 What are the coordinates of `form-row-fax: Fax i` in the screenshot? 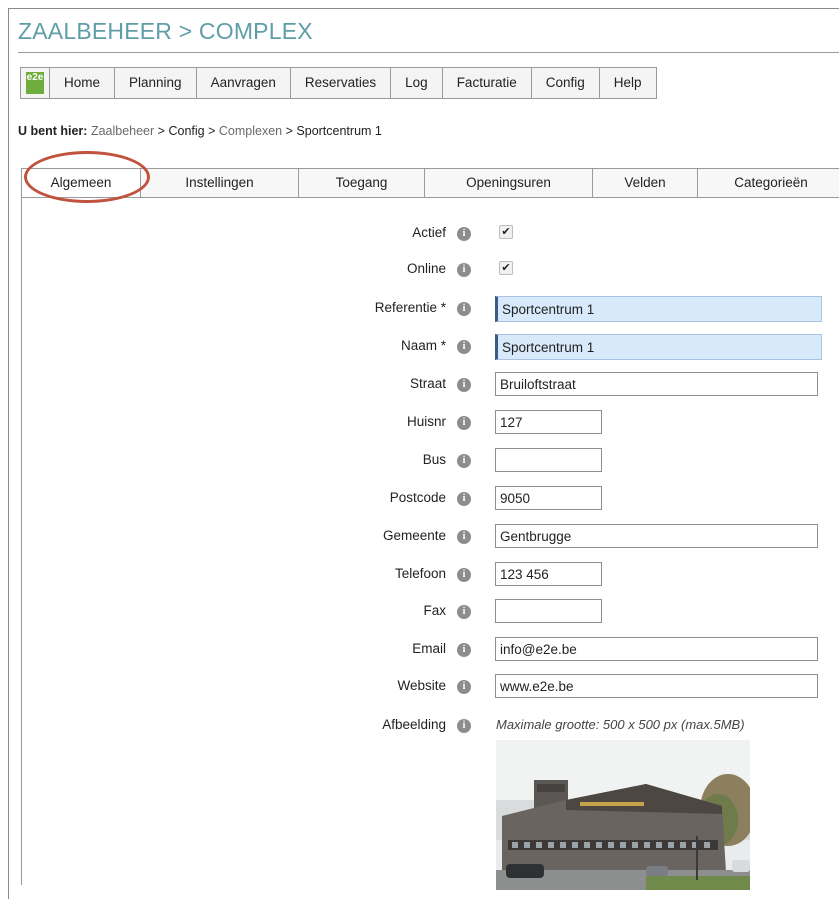 It's located at (419, 612).